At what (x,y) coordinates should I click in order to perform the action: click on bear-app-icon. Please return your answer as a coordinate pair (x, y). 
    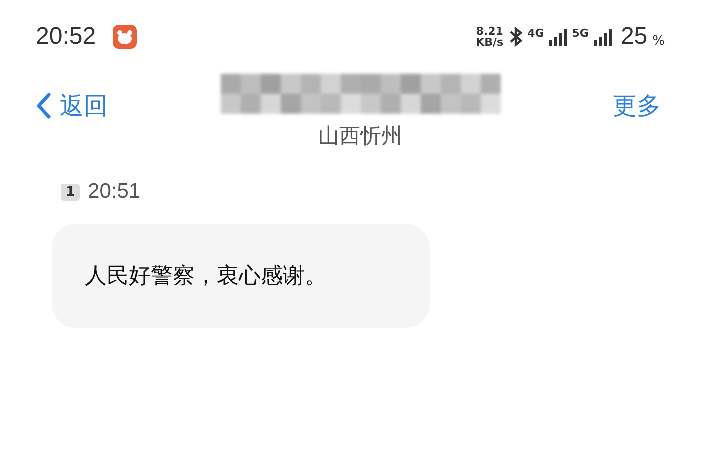
    Looking at the image, I should click on (125, 37).